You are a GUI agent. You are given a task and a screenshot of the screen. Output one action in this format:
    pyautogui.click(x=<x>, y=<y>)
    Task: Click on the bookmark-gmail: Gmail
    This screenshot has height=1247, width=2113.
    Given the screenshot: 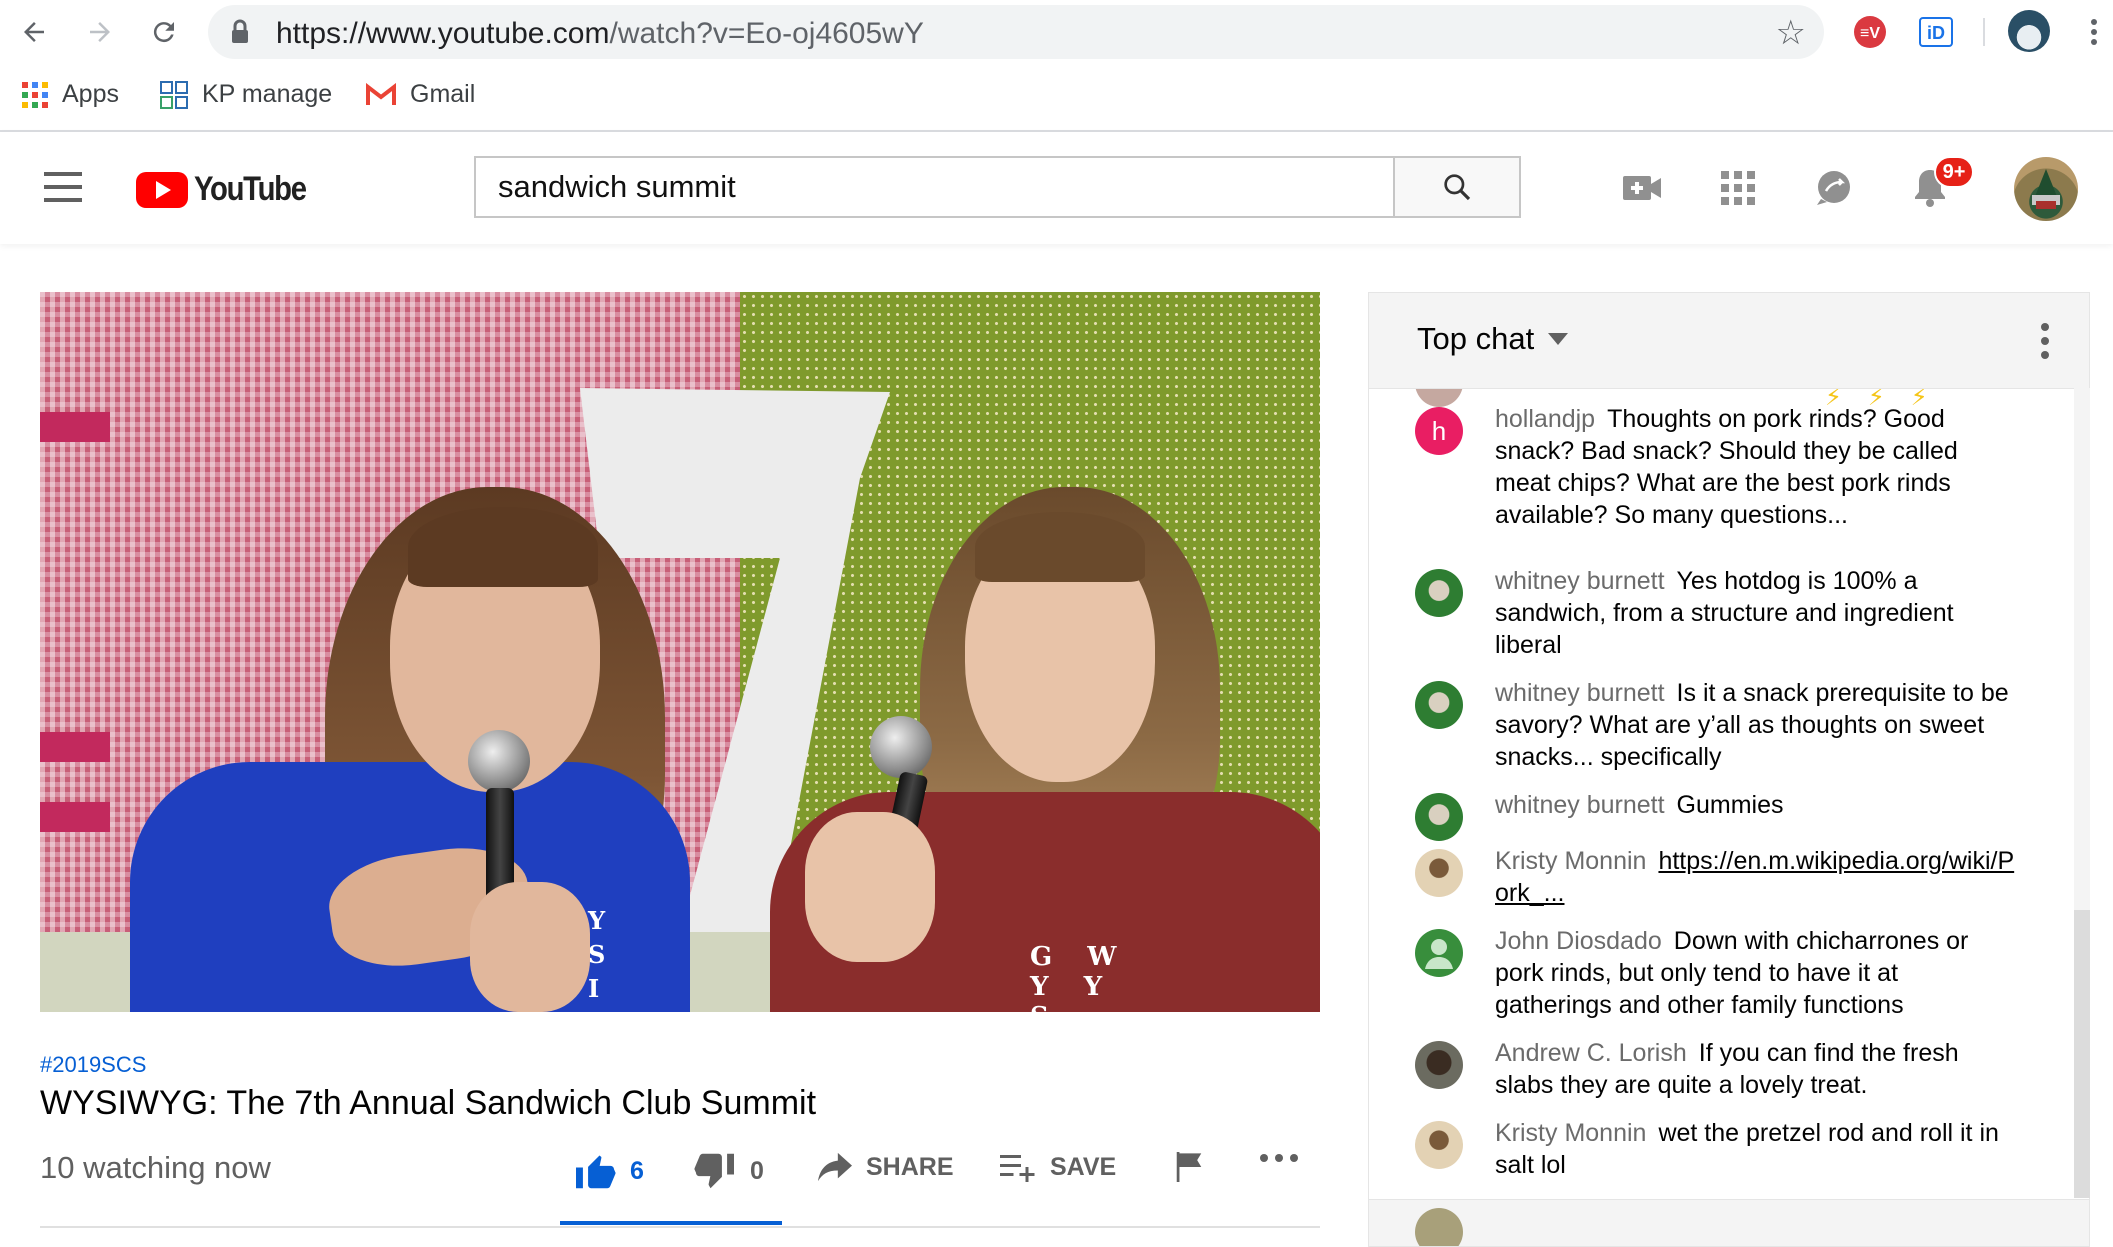 What is the action you would take?
    pyautogui.click(x=420, y=94)
    